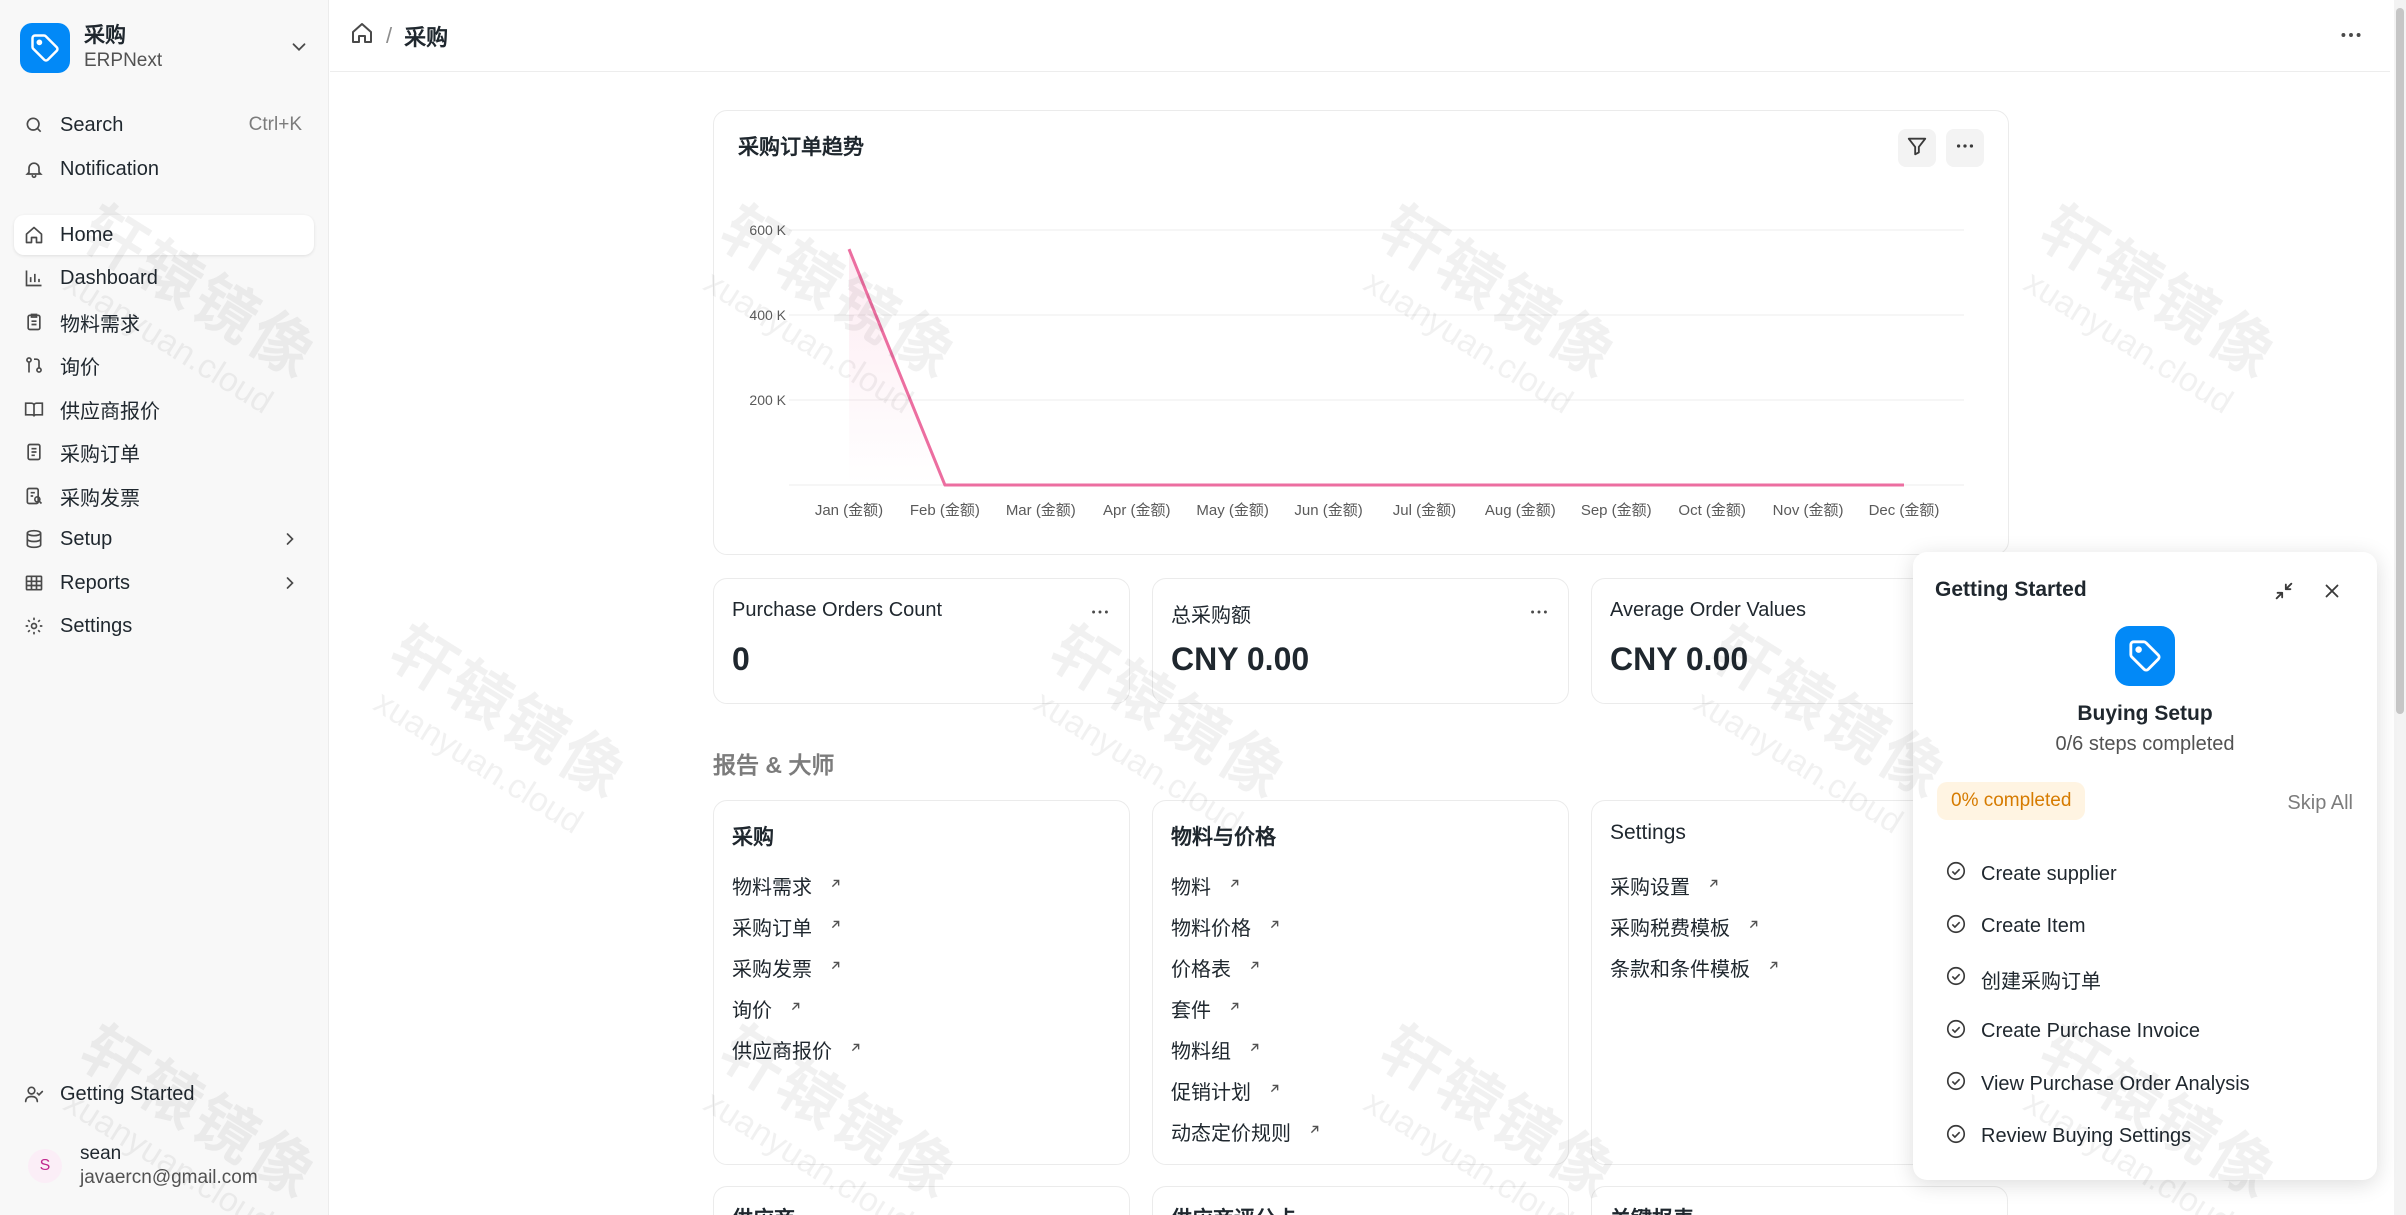 The width and height of the screenshot is (2406, 1215). I want to click on sidebar-item-label: 询价, so click(80, 367).